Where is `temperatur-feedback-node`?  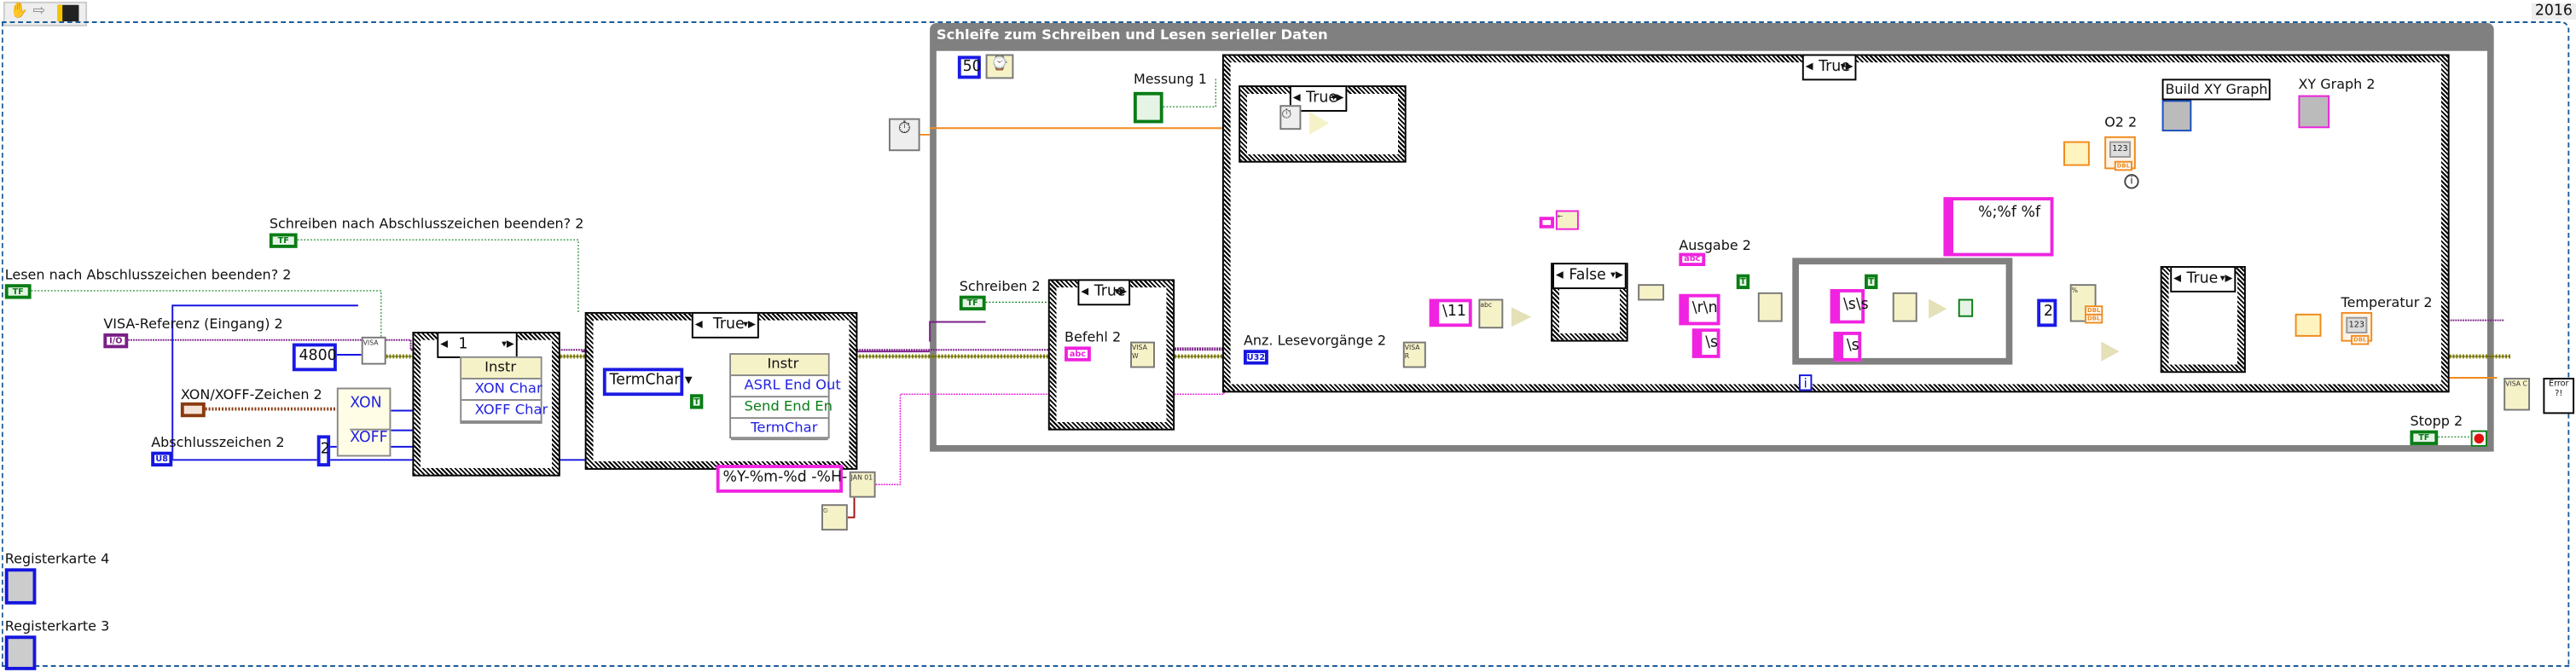
temperatur-feedback-node is located at coordinates (2308, 325).